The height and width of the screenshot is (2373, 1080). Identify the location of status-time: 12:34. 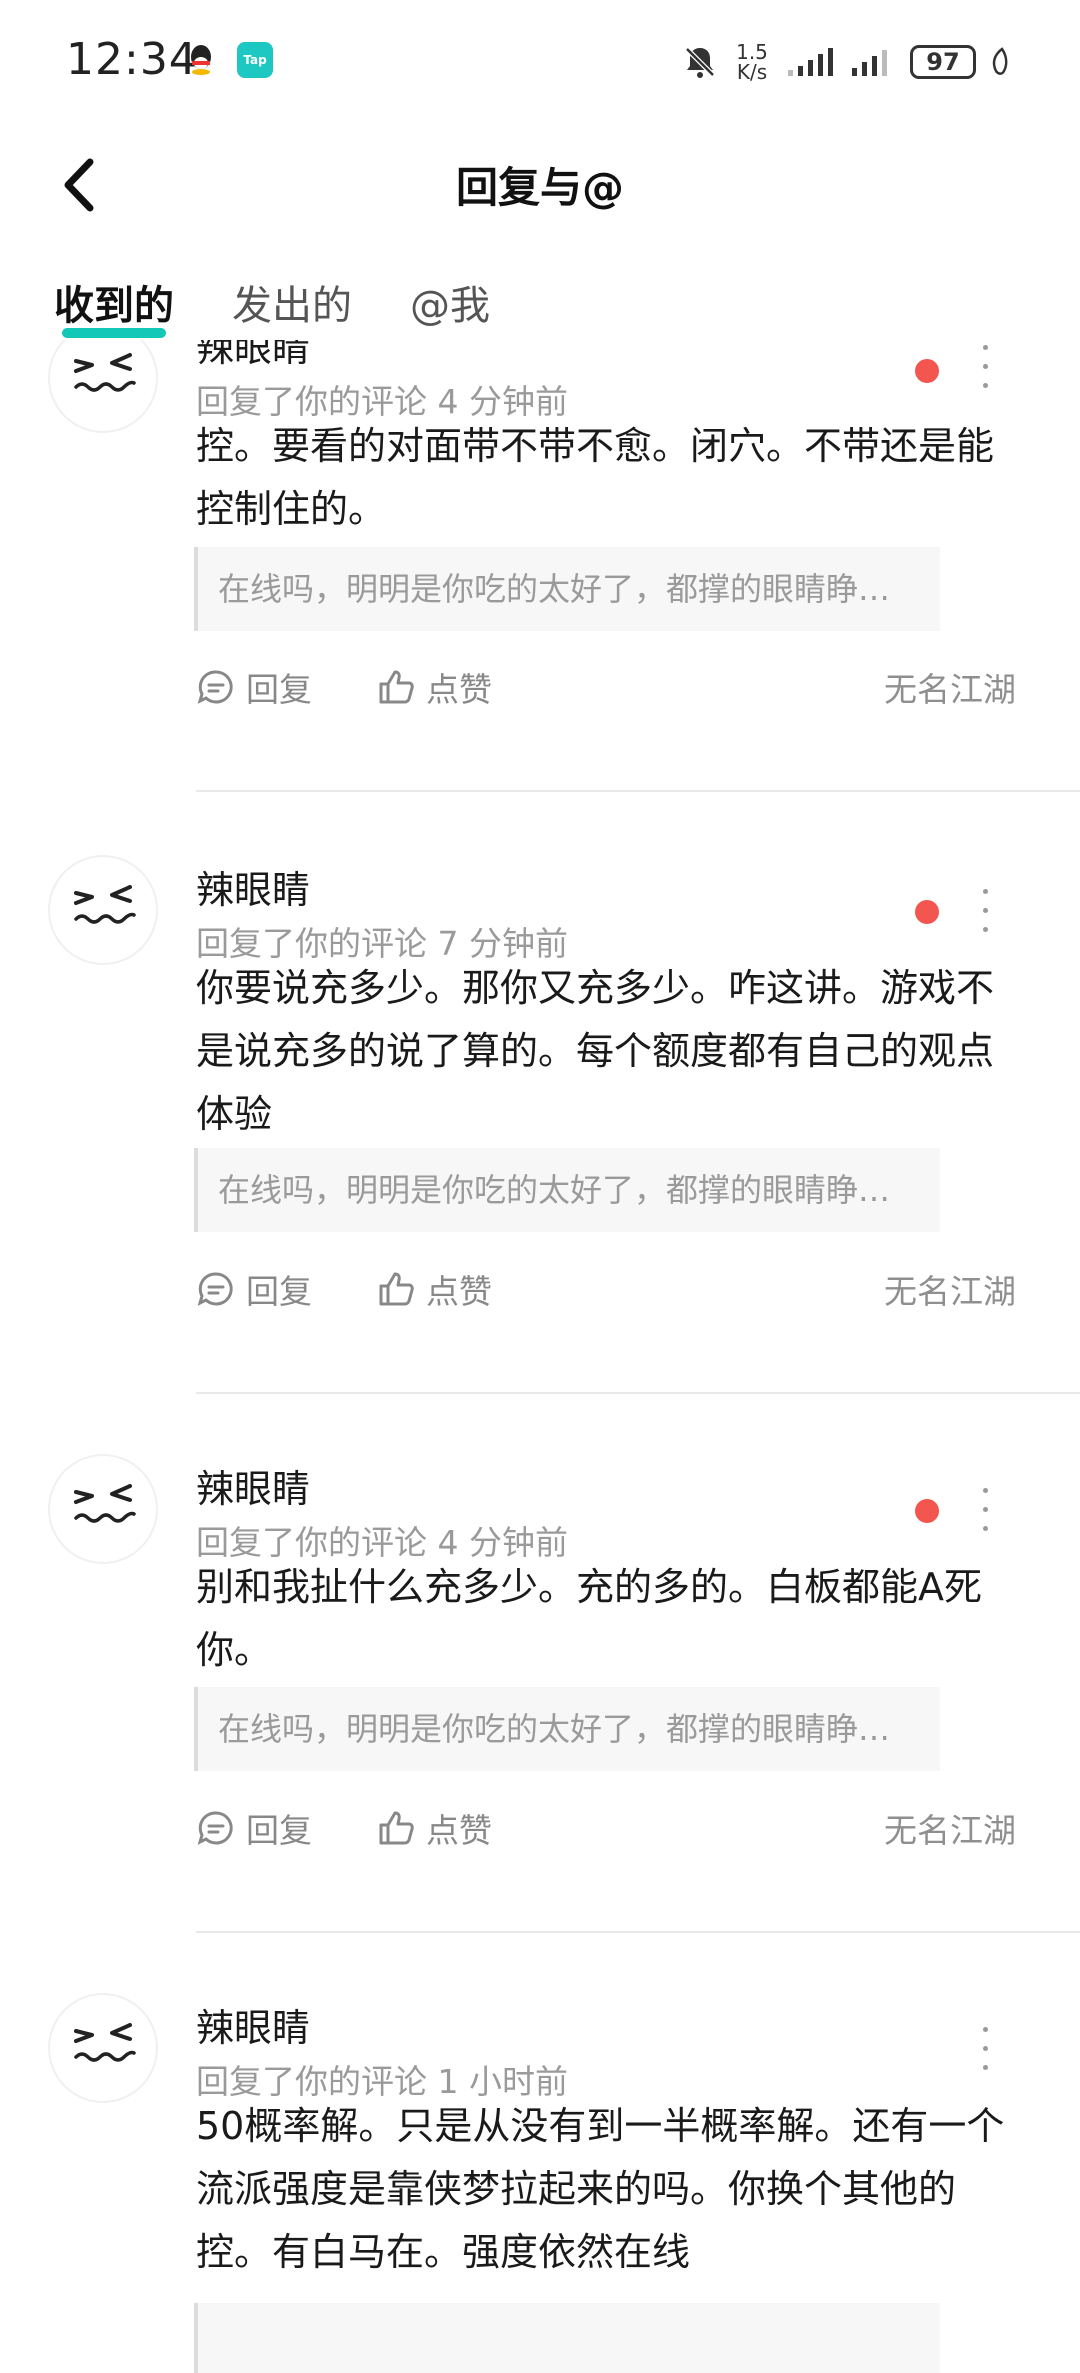
(132, 59).